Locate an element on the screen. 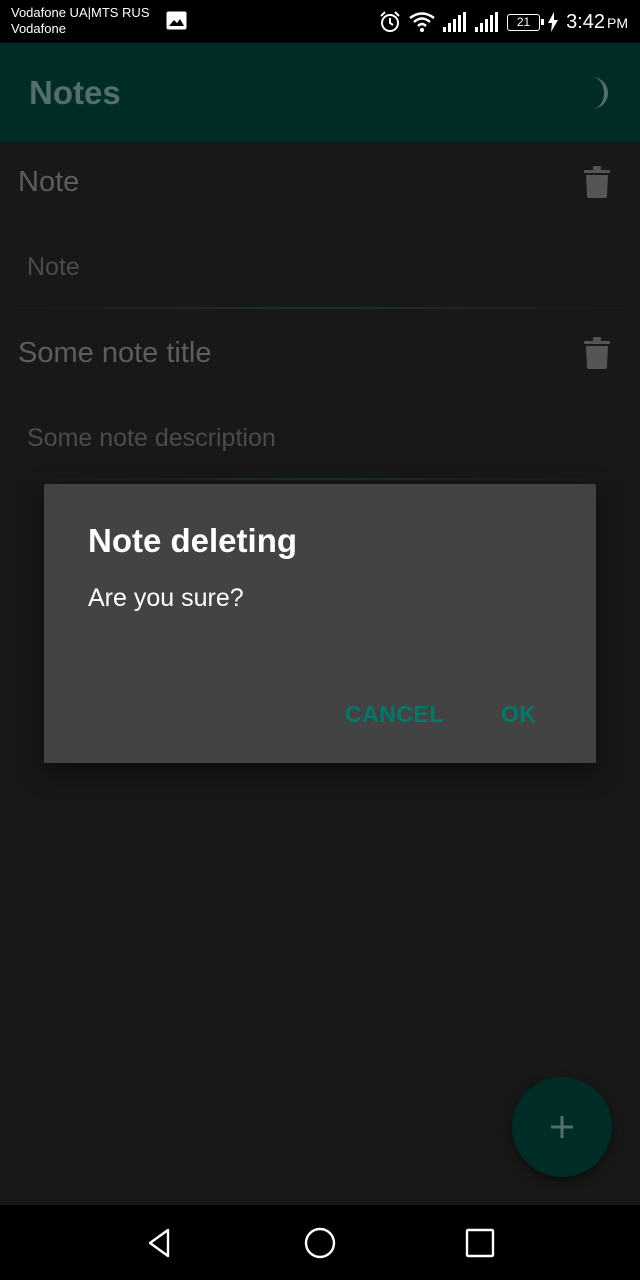 The width and height of the screenshot is (640, 1280). gallery-icon is located at coordinates (176, 20).